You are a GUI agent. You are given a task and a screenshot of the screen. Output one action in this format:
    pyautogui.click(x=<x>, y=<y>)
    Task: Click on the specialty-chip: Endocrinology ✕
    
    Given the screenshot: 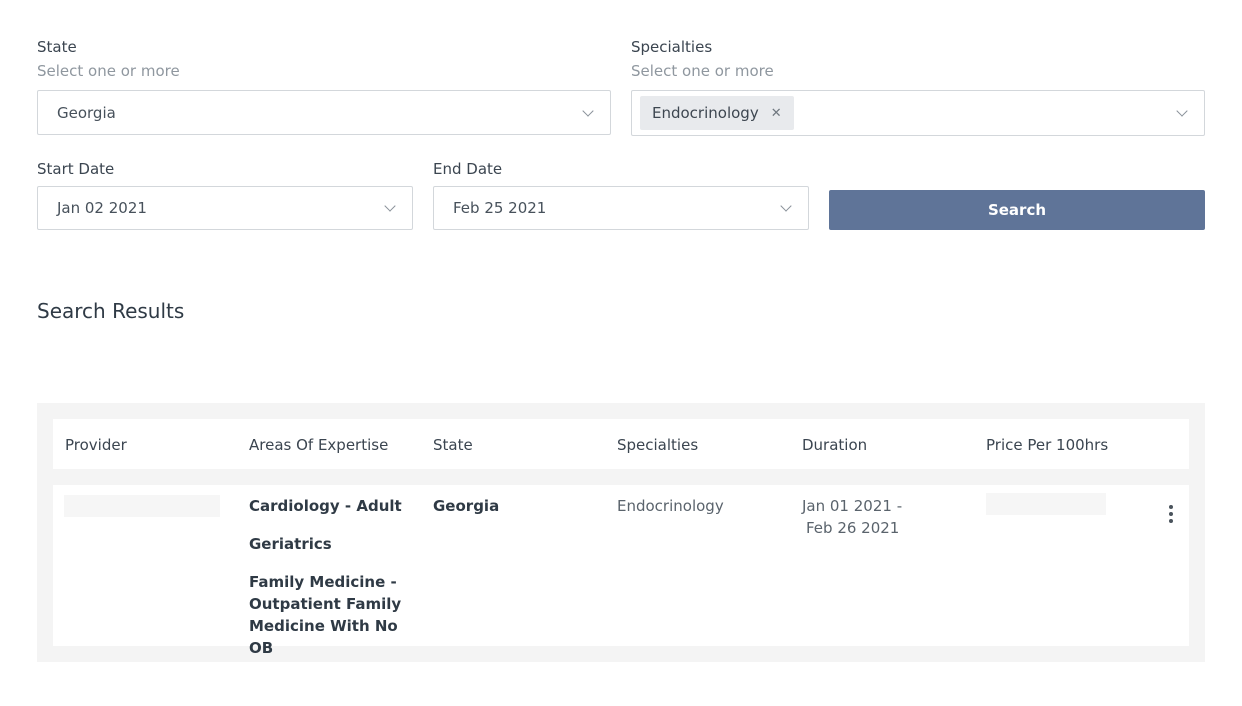 What is the action you would take?
    pyautogui.click(x=717, y=113)
    